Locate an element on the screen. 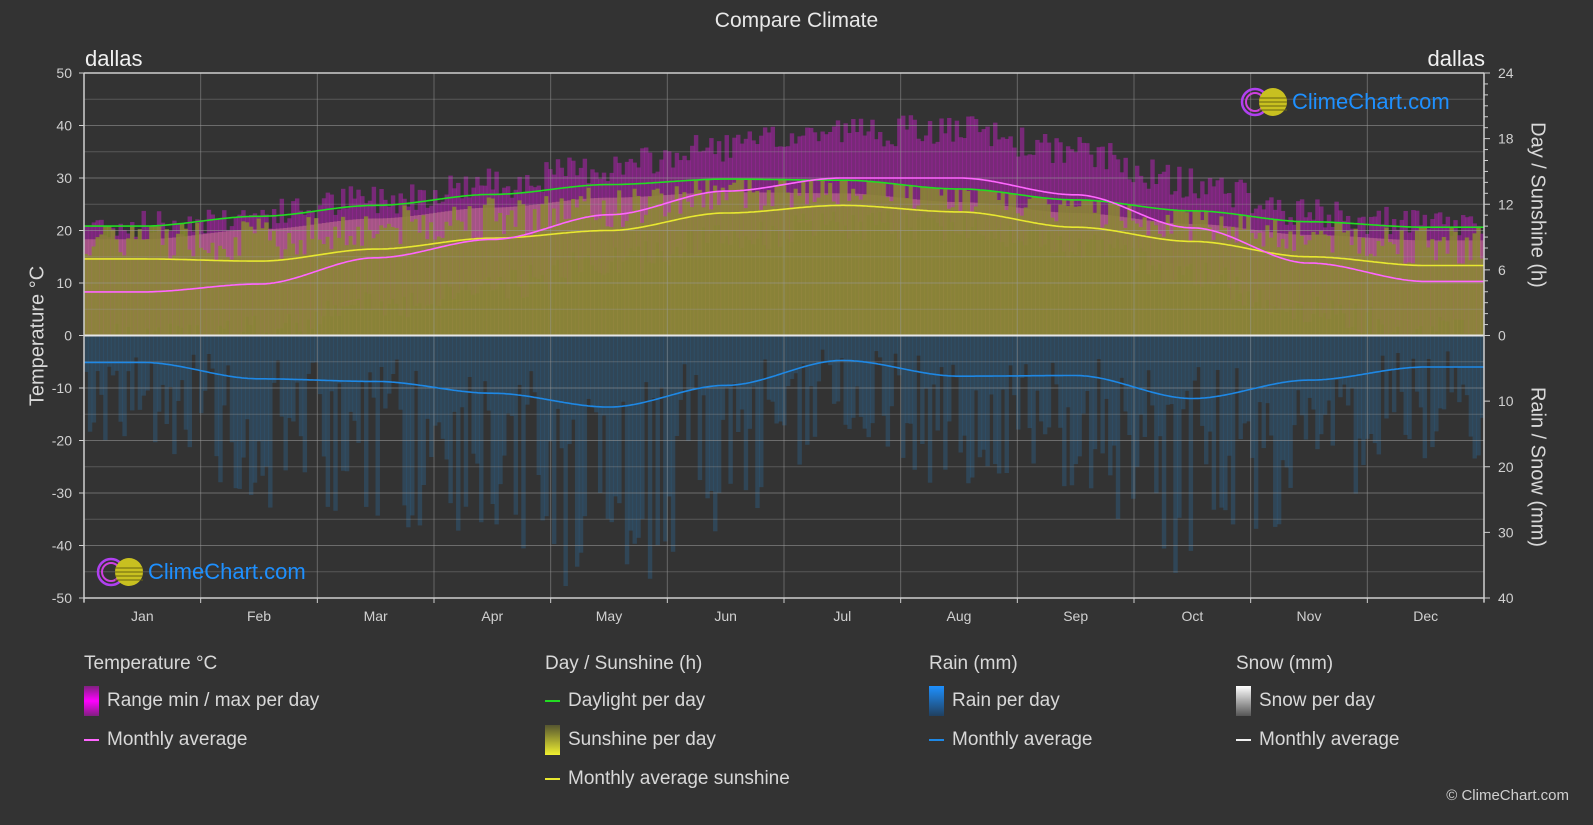  legend-title: Snow (mm) is located at coordinates (1285, 663).